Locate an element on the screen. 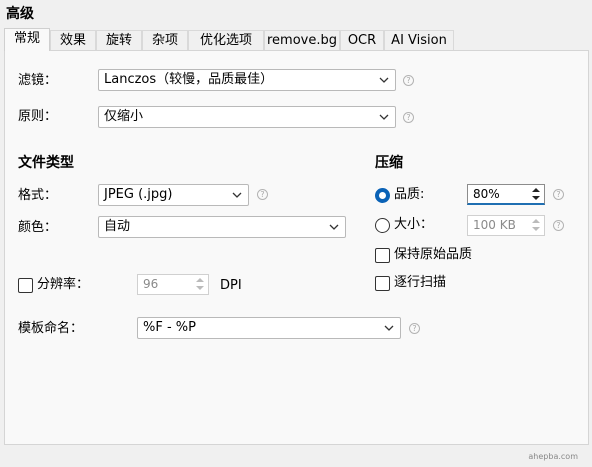 The width and height of the screenshot is (592, 467). tab-ocr: OCR is located at coordinates (362, 40).